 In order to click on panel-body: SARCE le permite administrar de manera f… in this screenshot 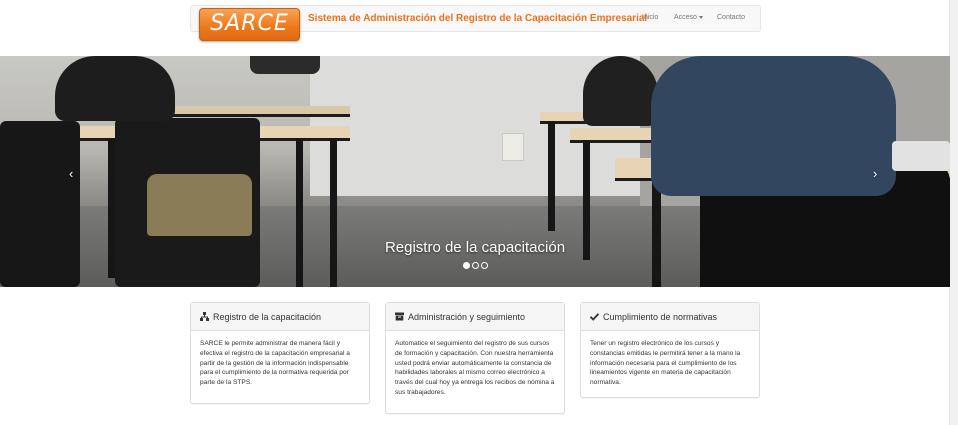, I will do `click(275, 363)`.